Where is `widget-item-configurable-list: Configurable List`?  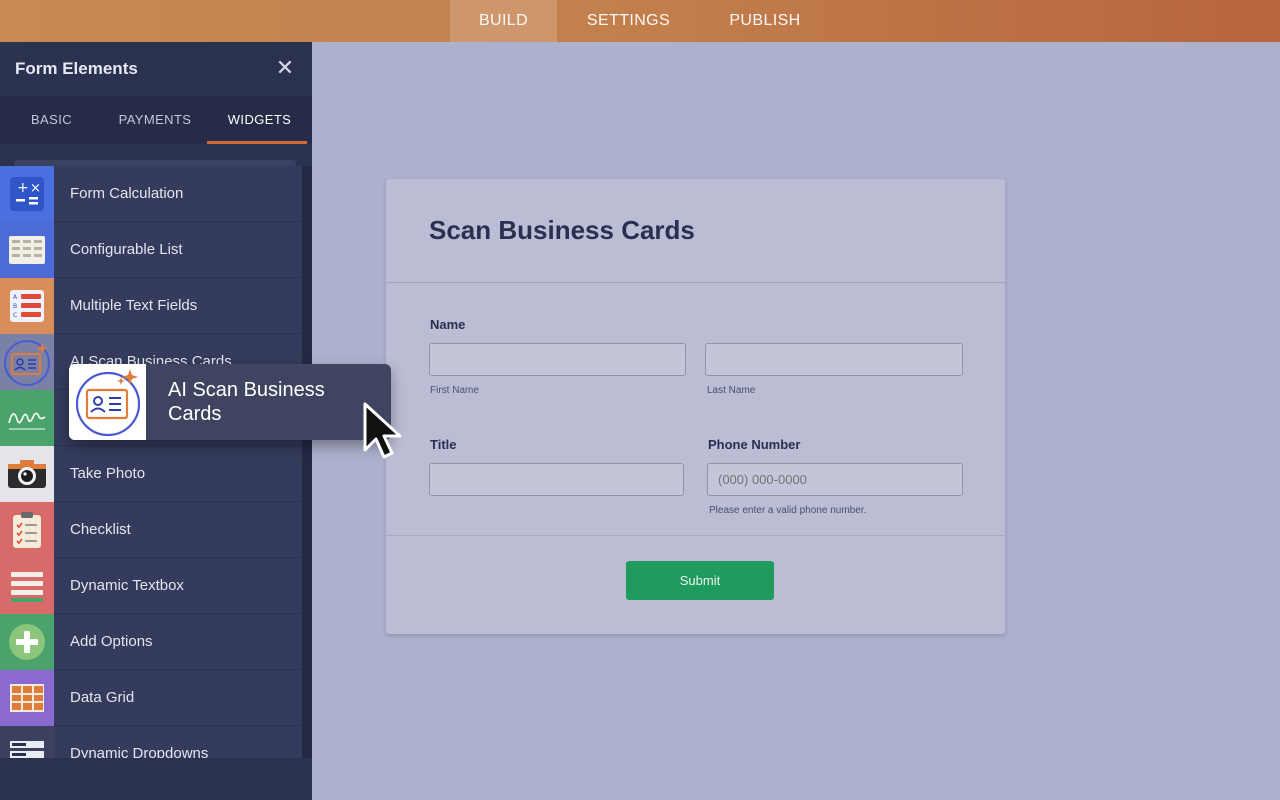
widget-item-configurable-list: Configurable List is located at coordinates (151, 249).